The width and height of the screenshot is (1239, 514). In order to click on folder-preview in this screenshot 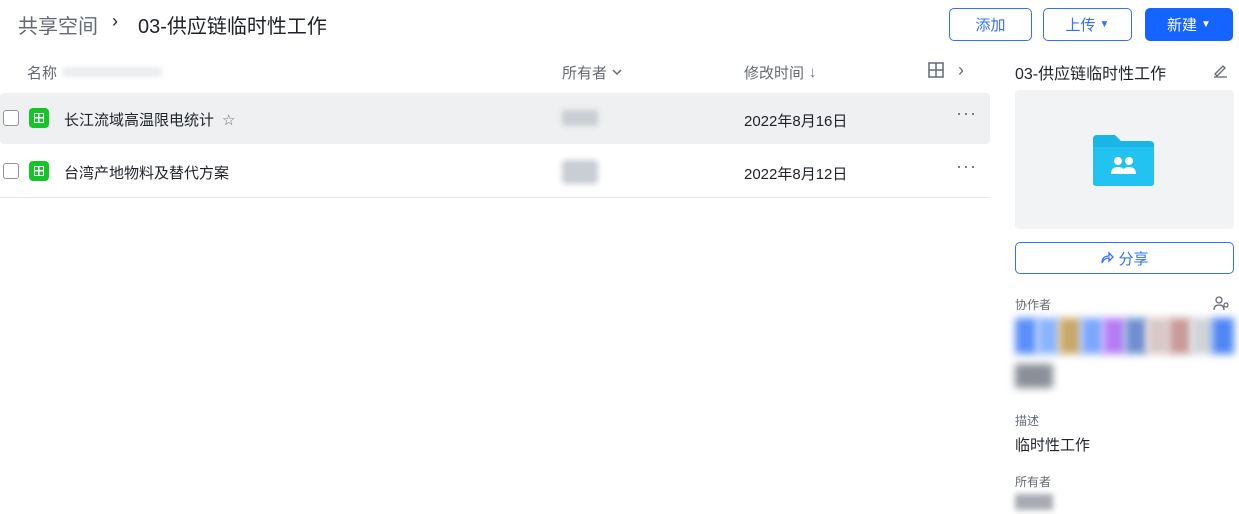, I will do `click(1124, 159)`.